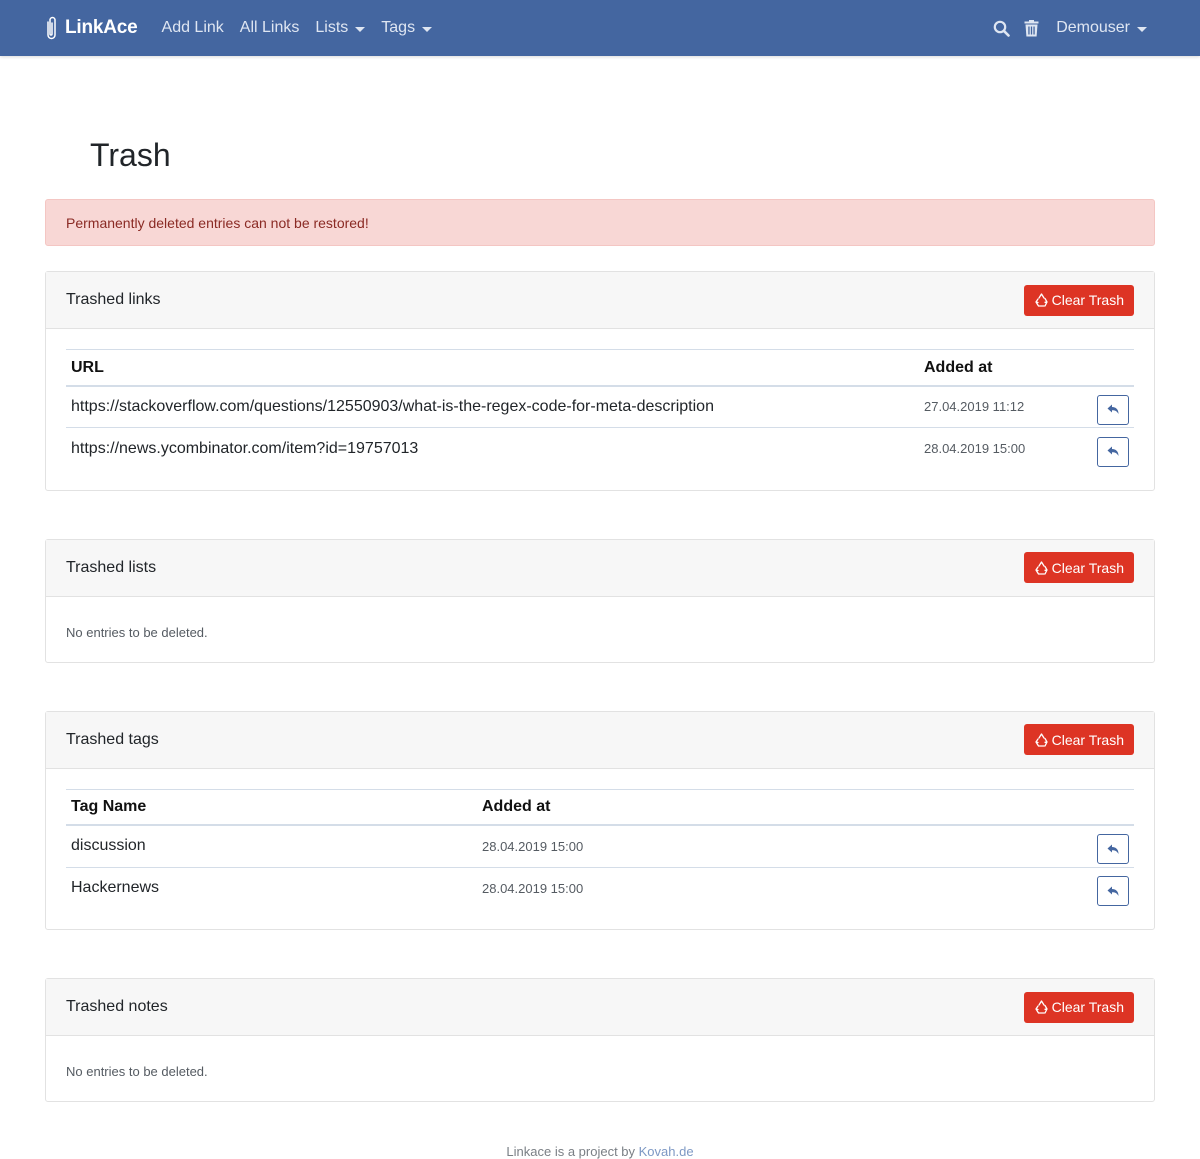  I want to click on search-icon, so click(1001, 28).